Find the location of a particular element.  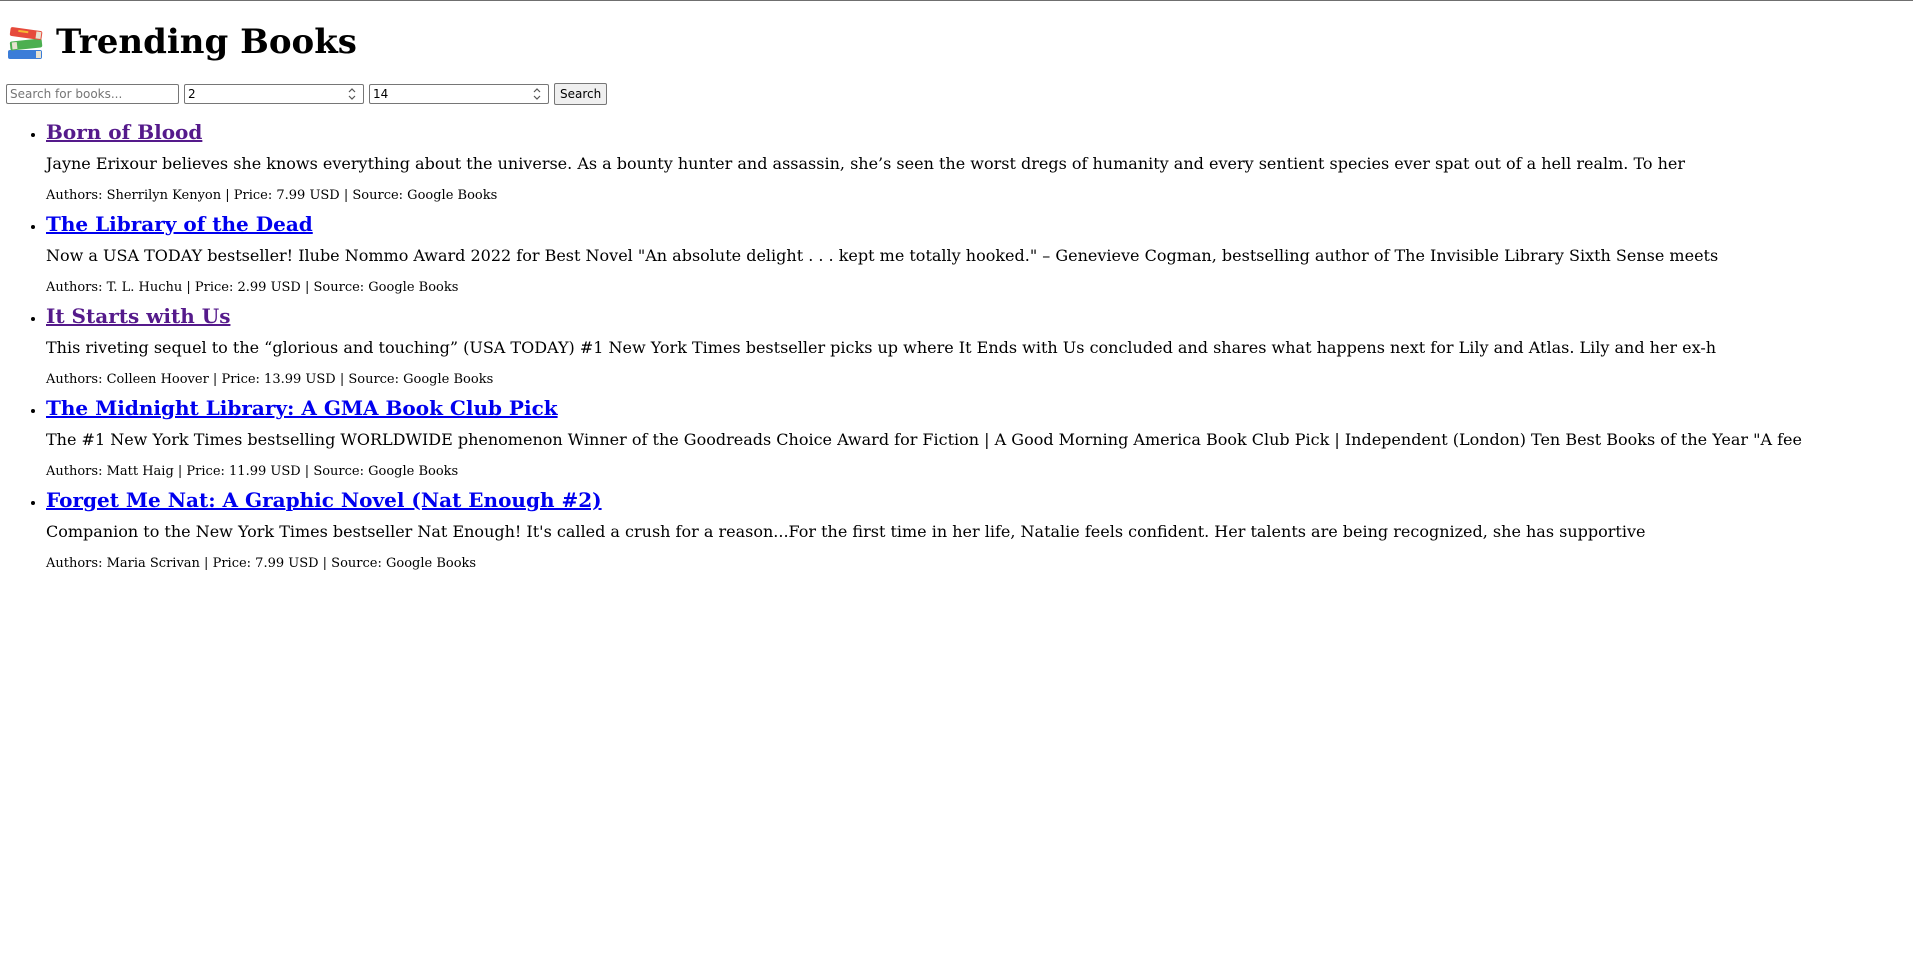

search-input is located at coordinates (92, 94).